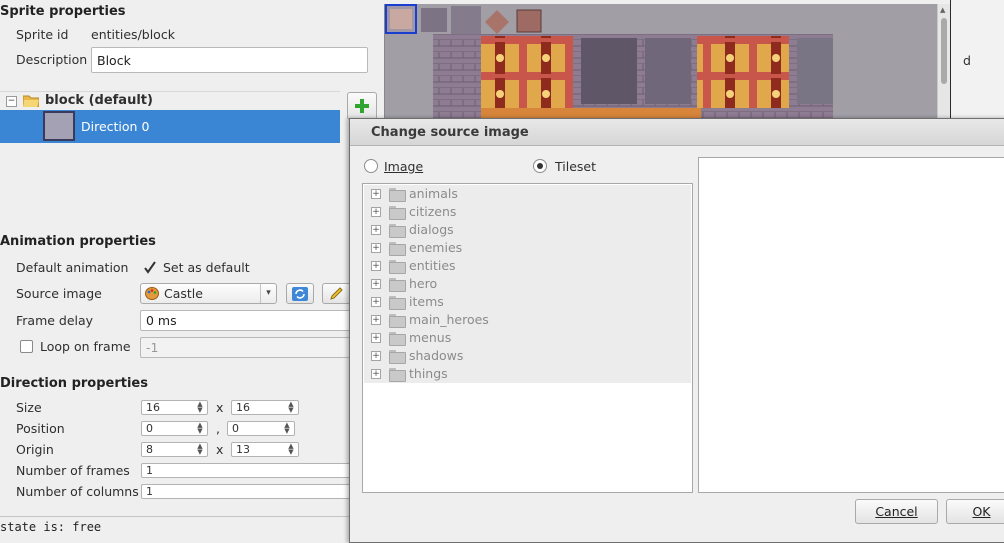  I want to click on scrollbar-thumb, so click(944, 51).